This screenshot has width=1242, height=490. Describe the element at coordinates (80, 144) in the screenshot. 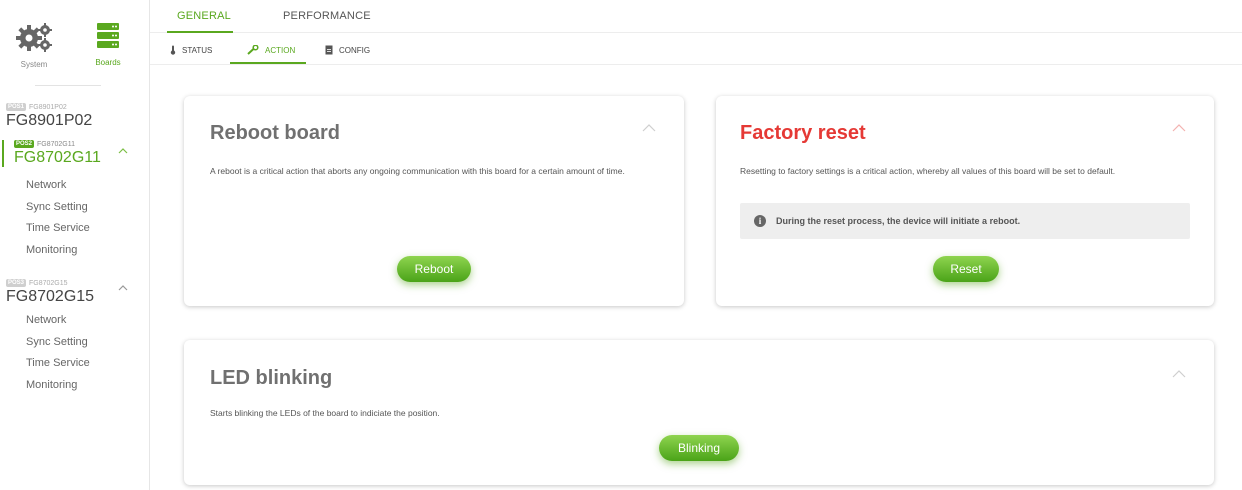

I see `board-pos-line: POS2 FG8702G11` at that location.